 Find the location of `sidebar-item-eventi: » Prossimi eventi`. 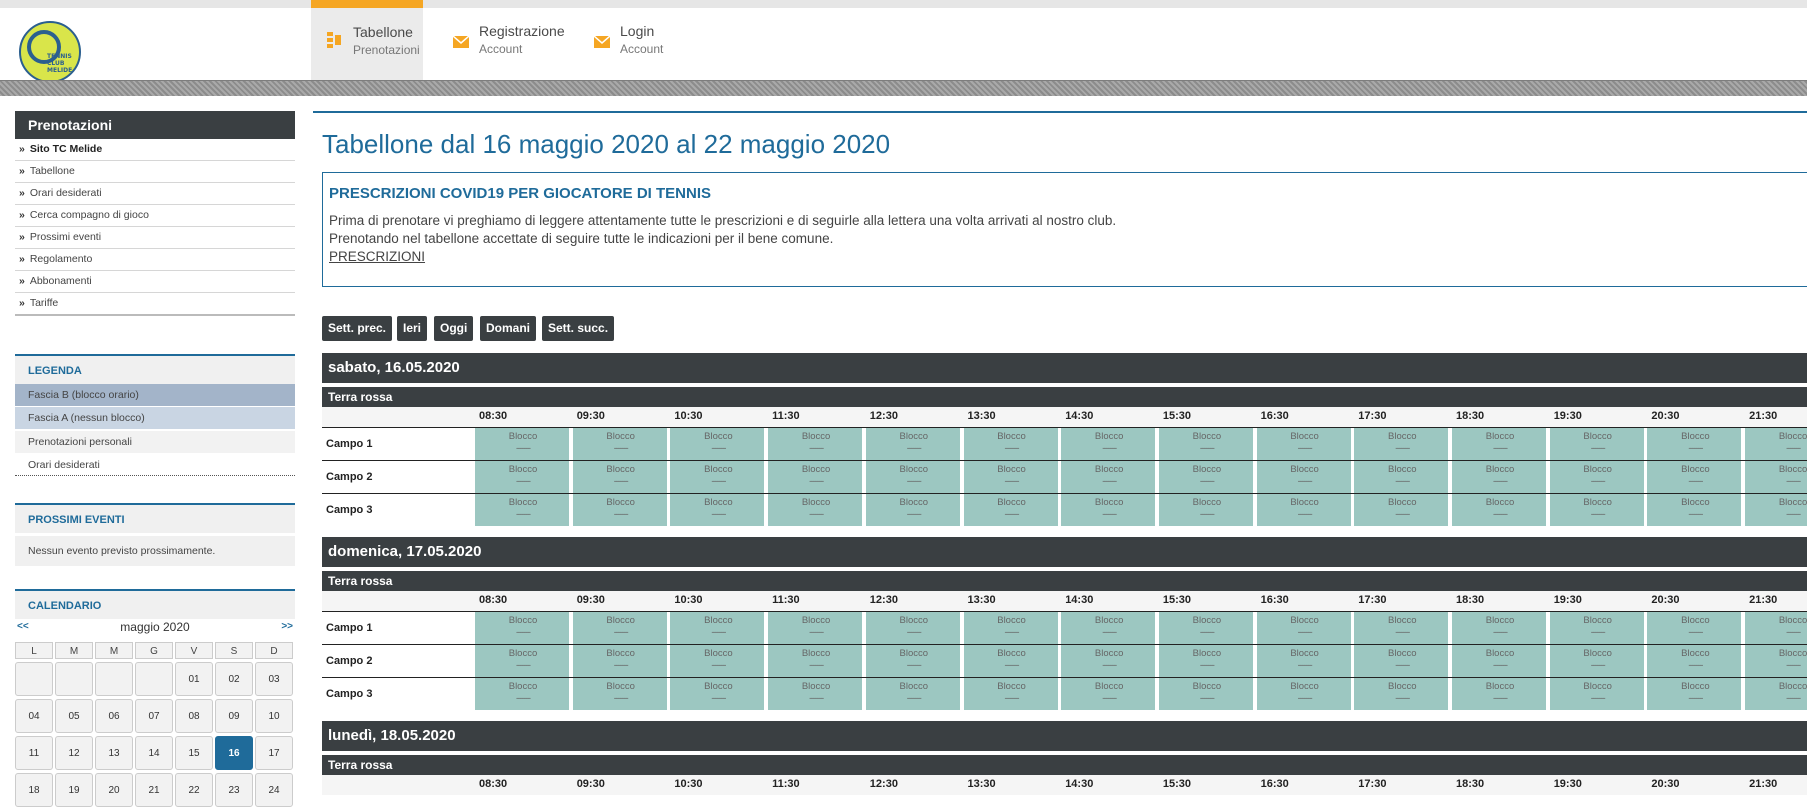

sidebar-item-eventi: » Prossimi eventi is located at coordinates (155, 238).